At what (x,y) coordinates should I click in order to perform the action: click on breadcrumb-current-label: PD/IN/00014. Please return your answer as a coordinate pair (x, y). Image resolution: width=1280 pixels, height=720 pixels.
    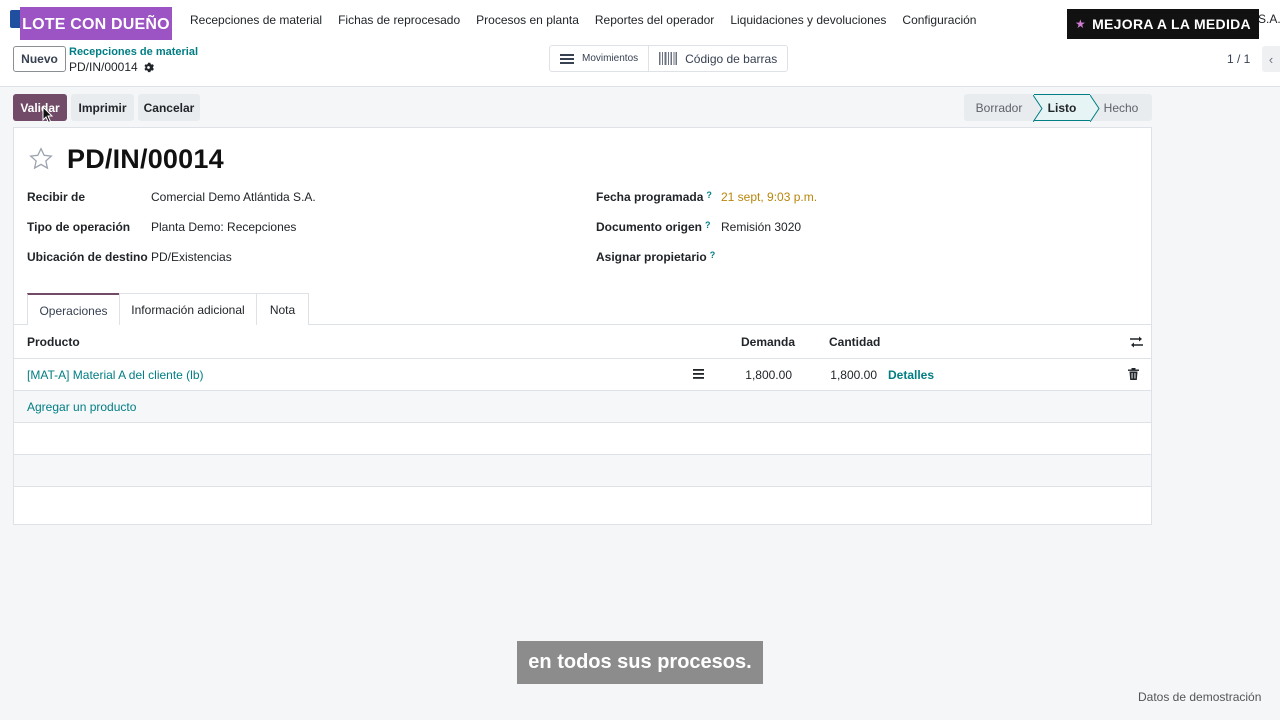
    Looking at the image, I should click on (103, 67).